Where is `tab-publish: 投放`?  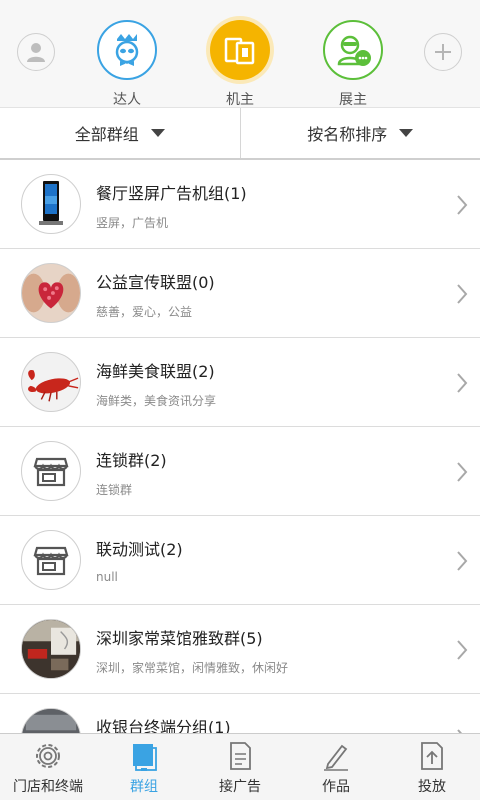
tab-publish: 投放 is located at coordinates (432, 767).